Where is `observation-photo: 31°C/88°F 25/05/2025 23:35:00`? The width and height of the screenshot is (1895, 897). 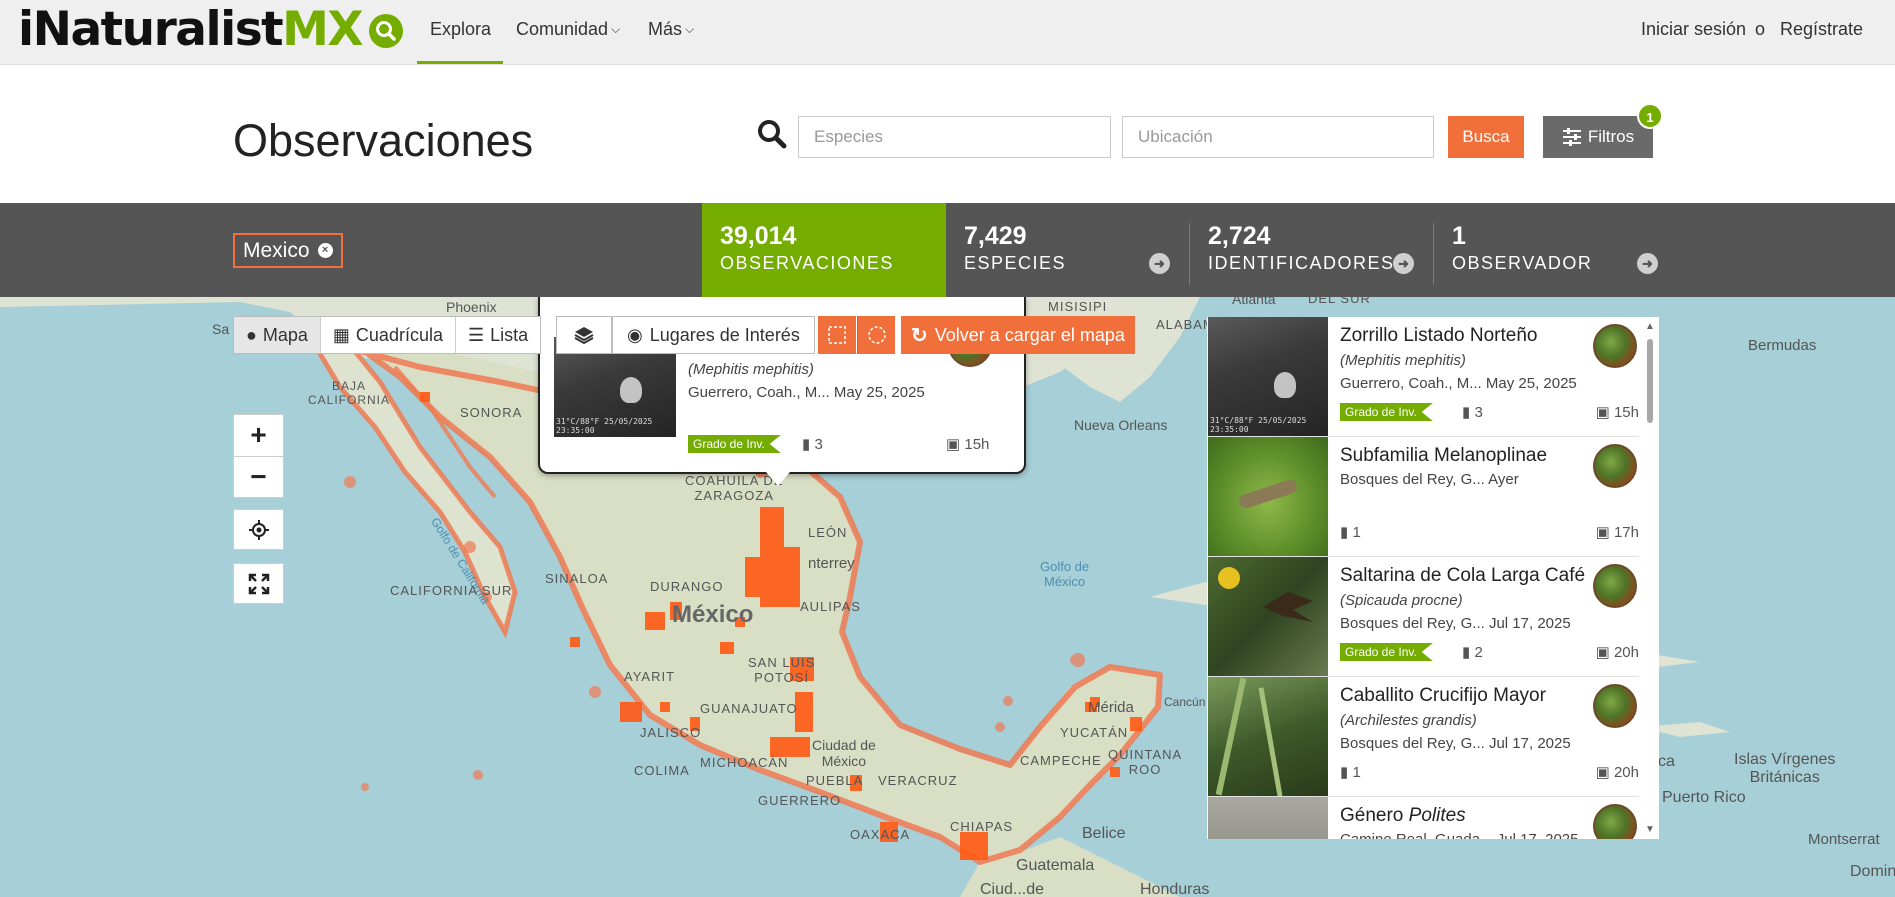 observation-photo: 31°C/88°F 25/05/2025 23:35:00 is located at coordinates (1268, 376).